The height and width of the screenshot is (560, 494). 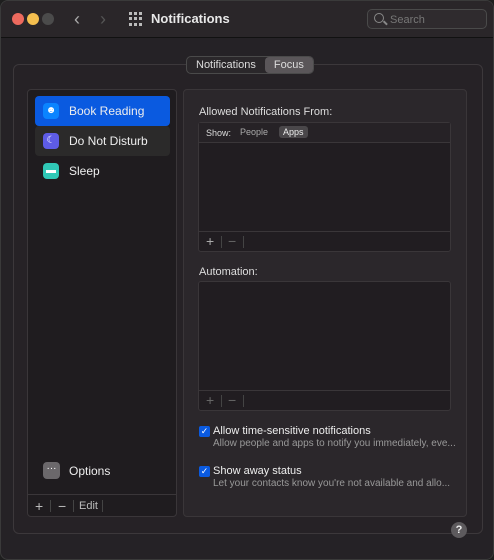 I want to click on sidebar-item-sleep: ▬ Sleep, so click(x=102, y=171).